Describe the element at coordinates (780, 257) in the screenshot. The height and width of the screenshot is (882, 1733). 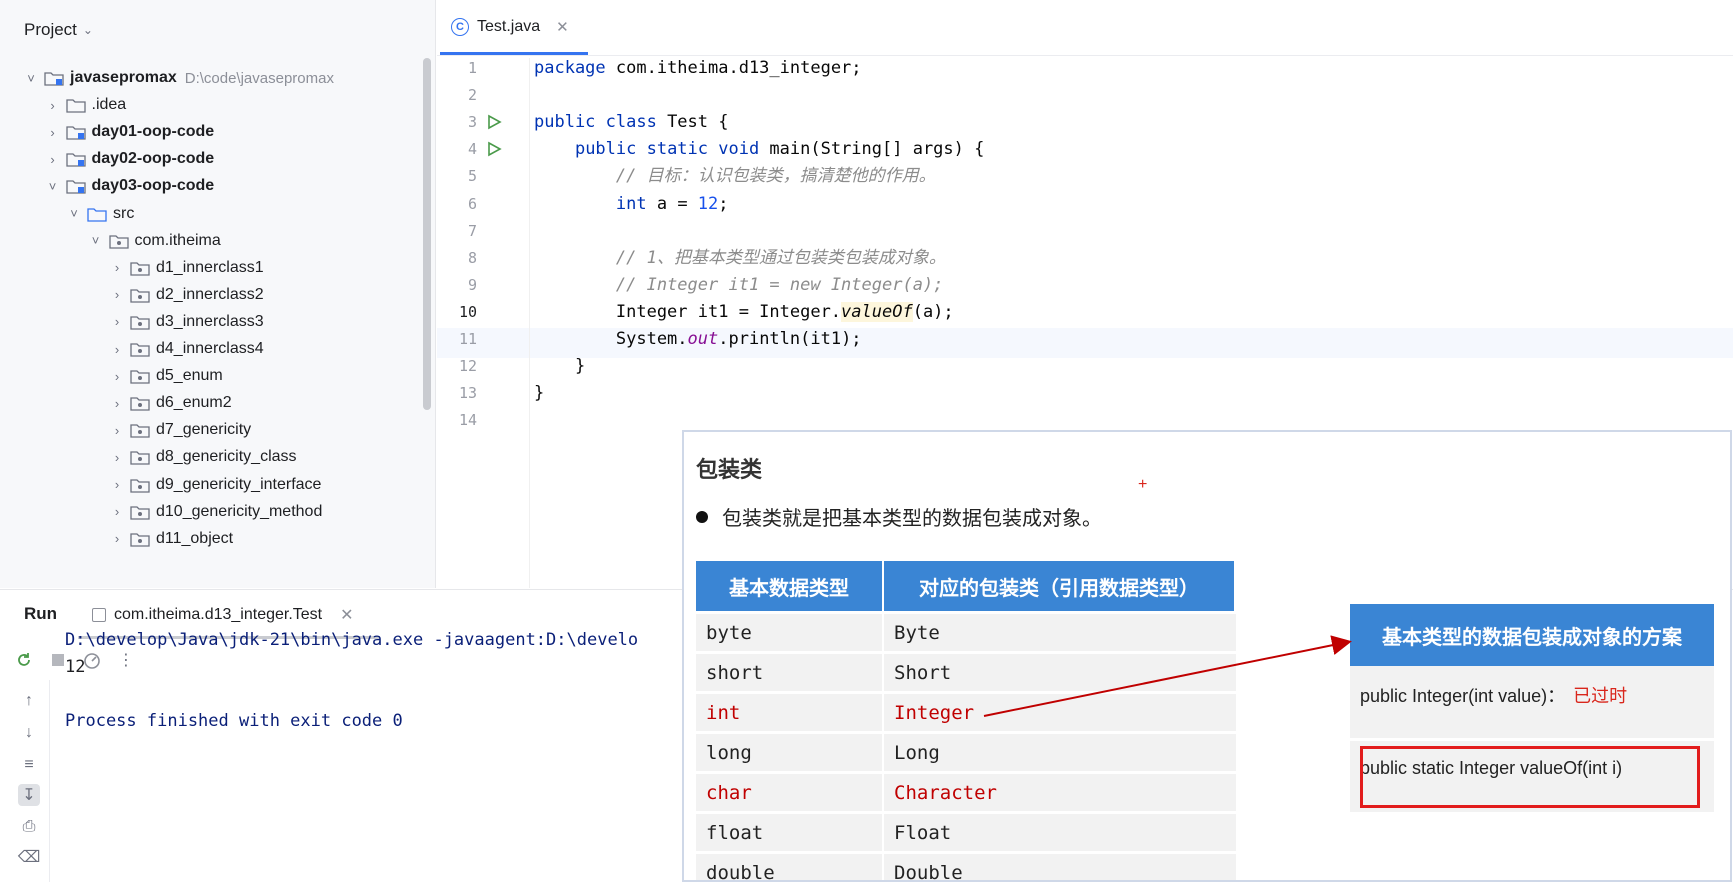
I see `code-token: // 1、把基本类型通过包装类包装成对象。` at that location.